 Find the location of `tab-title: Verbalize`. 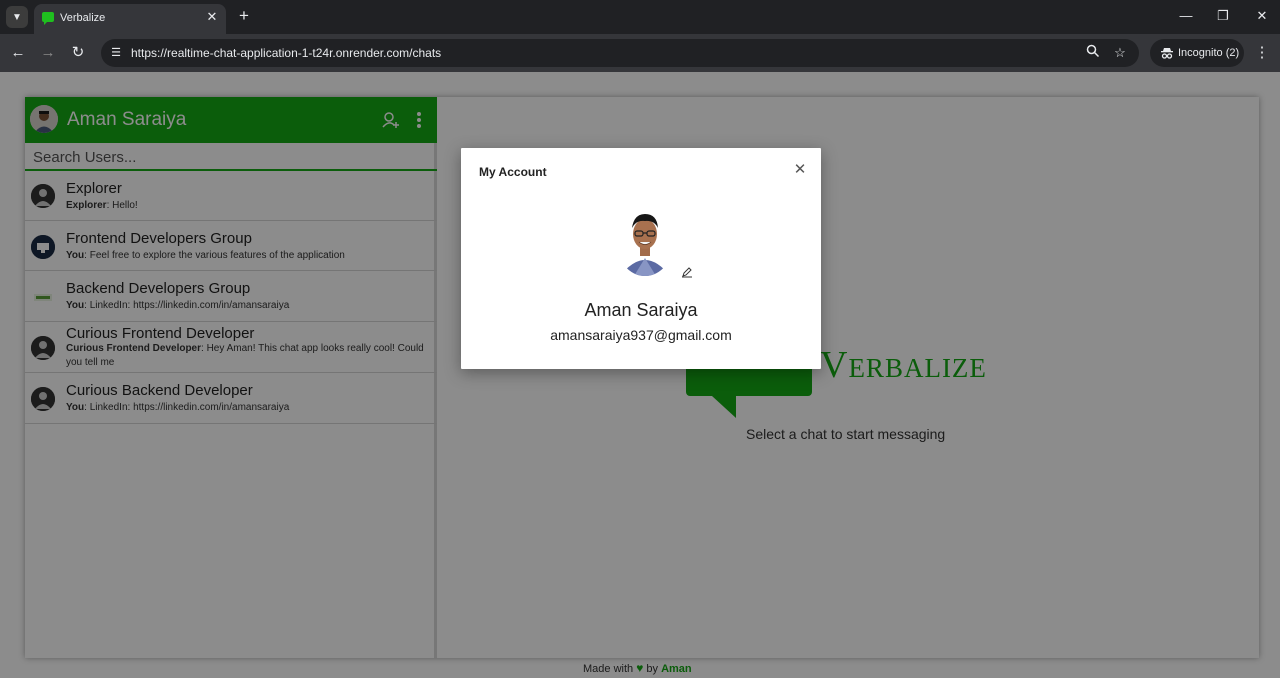

tab-title: Verbalize is located at coordinates (83, 18).